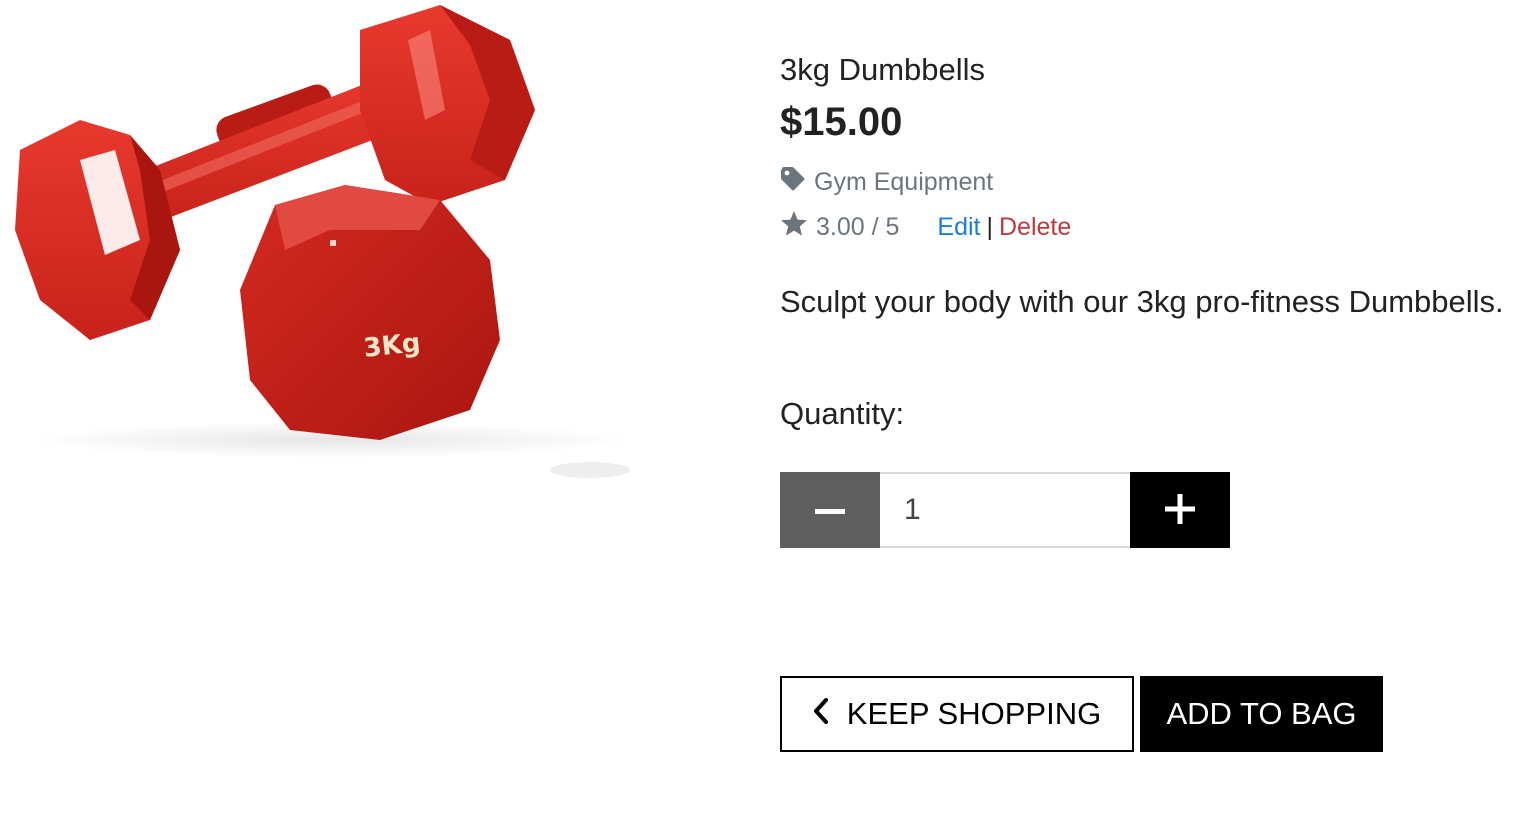  What do you see at coordinates (842, 413) in the screenshot?
I see `quantity-label: Quantity:` at bounding box center [842, 413].